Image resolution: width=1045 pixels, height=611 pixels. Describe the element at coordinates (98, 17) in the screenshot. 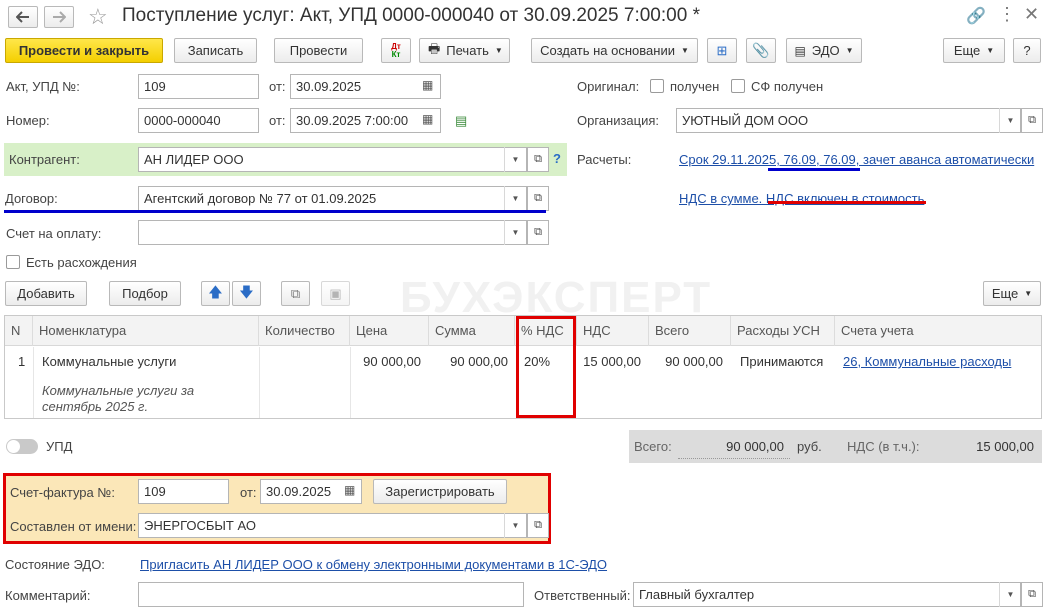

I see `favorite-star-icon: ☆` at that location.